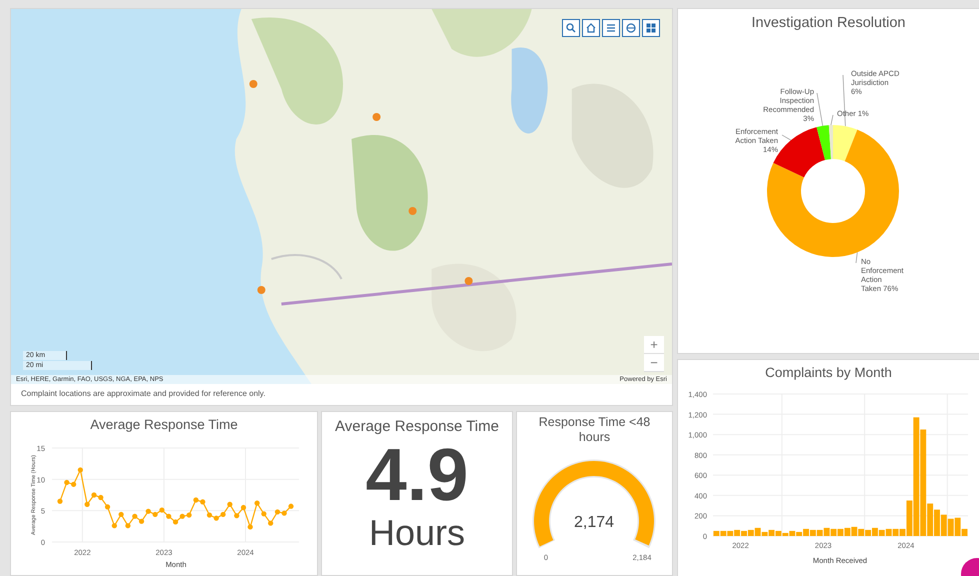  I want to click on layers-button, so click(631, 28).